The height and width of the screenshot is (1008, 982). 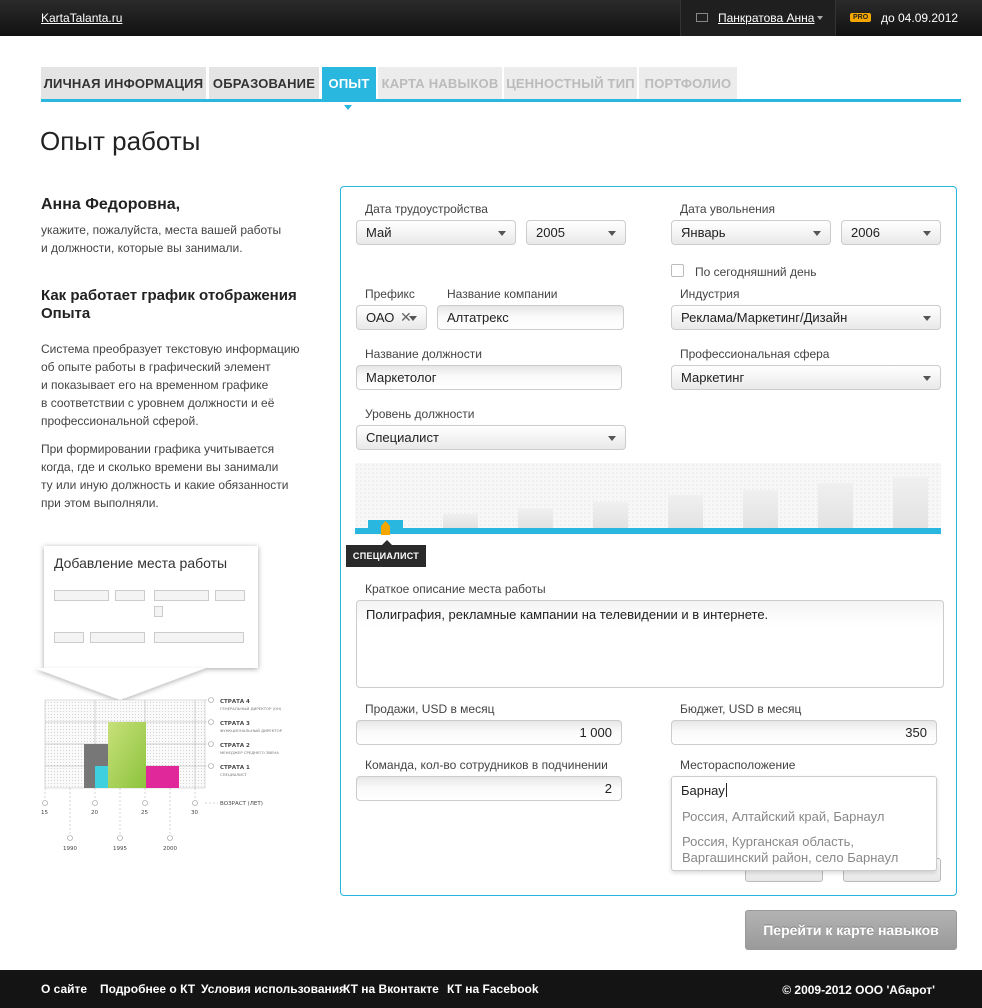 I want to click on sphere-select: Маркетинг, so click(x=806, y=377).